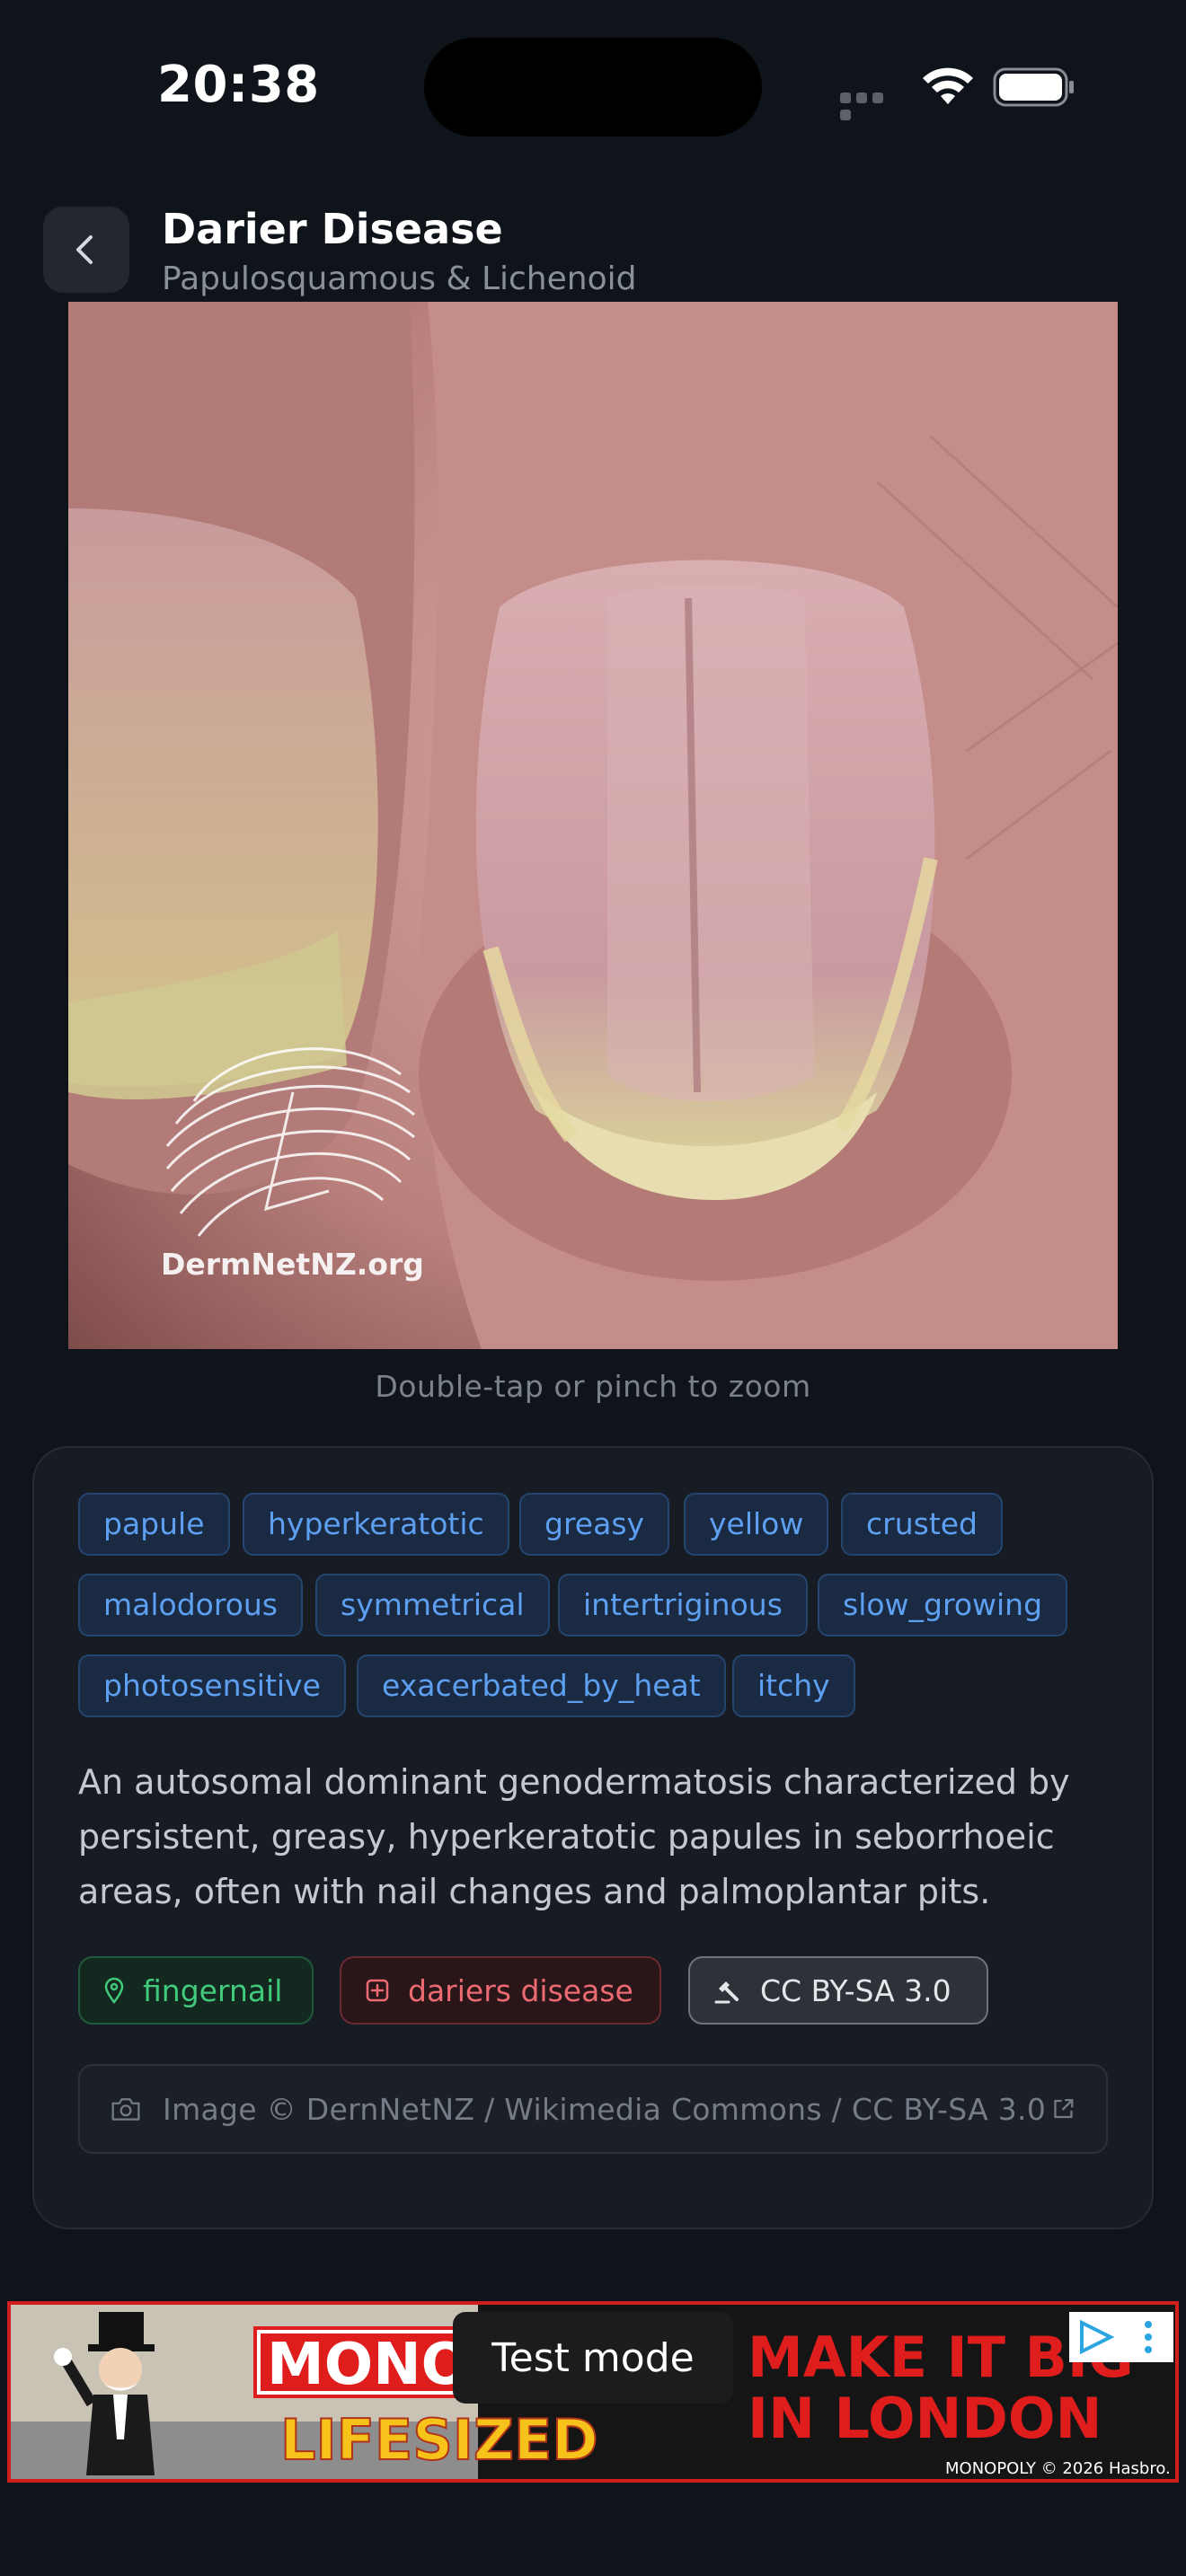 This screenshot has width=1186, height=2576. Describe the element at coordinates (191, 1605) in the screenshot. I see `tag-malodorous: malodorous` at that location.